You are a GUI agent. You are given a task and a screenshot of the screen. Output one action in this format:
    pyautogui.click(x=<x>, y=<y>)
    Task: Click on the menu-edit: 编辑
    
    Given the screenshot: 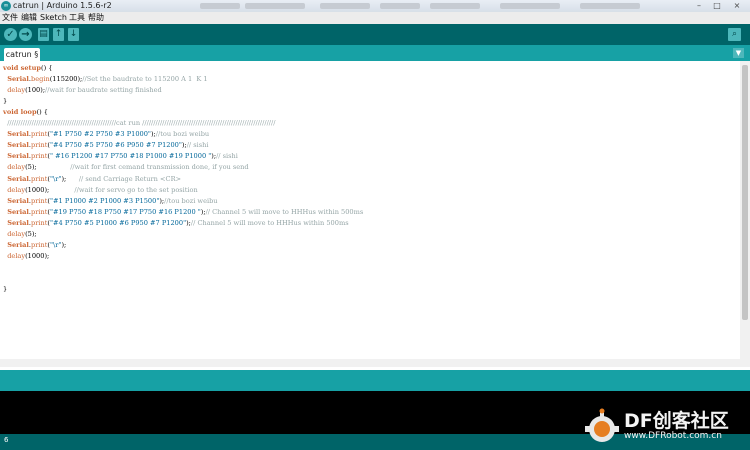 What is the action you would take?
    pyautogui.click(x=29, y=18)
    